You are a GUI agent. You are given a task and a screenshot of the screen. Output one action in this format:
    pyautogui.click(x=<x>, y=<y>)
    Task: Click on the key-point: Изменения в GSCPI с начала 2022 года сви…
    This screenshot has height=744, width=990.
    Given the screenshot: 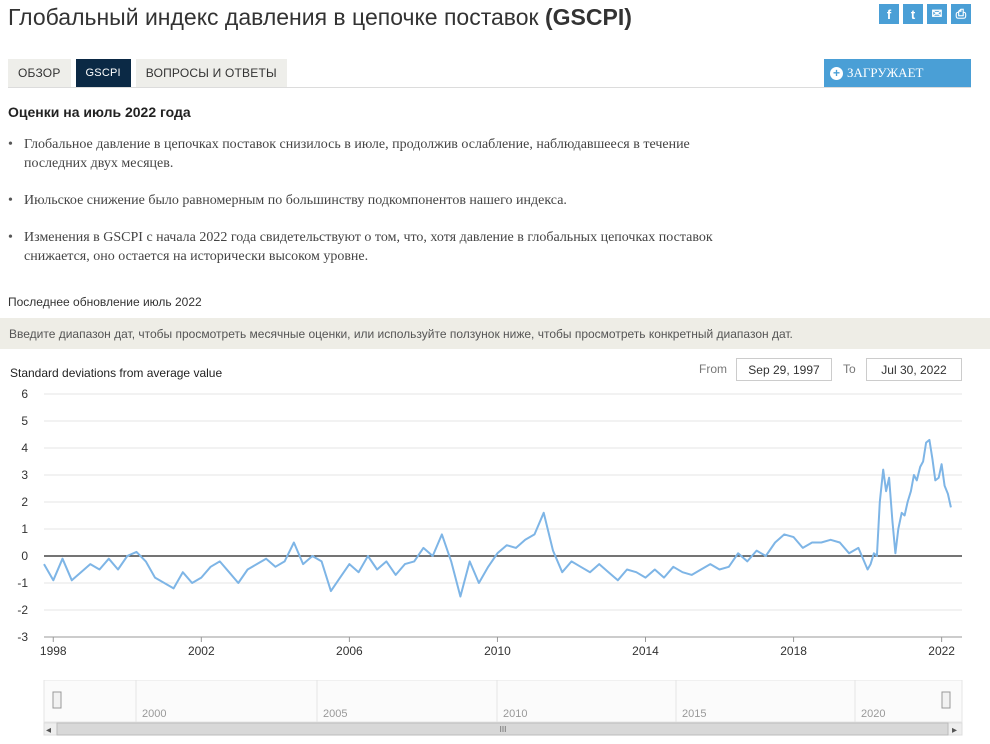 What is the action you would take?
    pyautogui.click(x=368, y=247)
    